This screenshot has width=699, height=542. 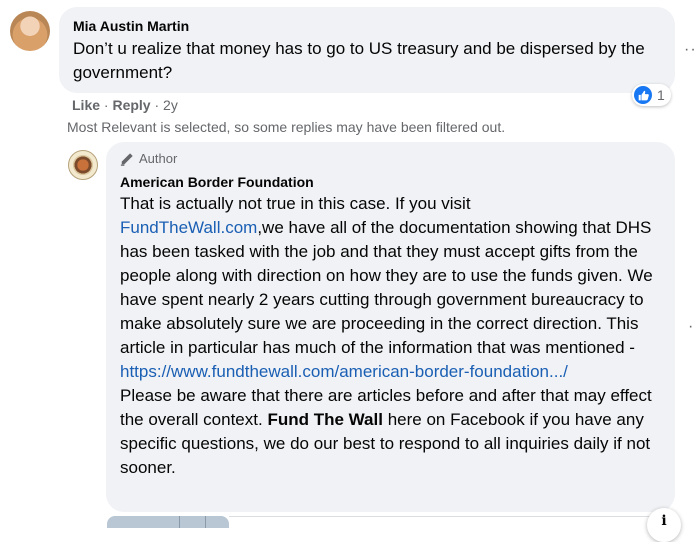 I want to click on page-mention: Fund The Wall, so click(x=325, y=419).